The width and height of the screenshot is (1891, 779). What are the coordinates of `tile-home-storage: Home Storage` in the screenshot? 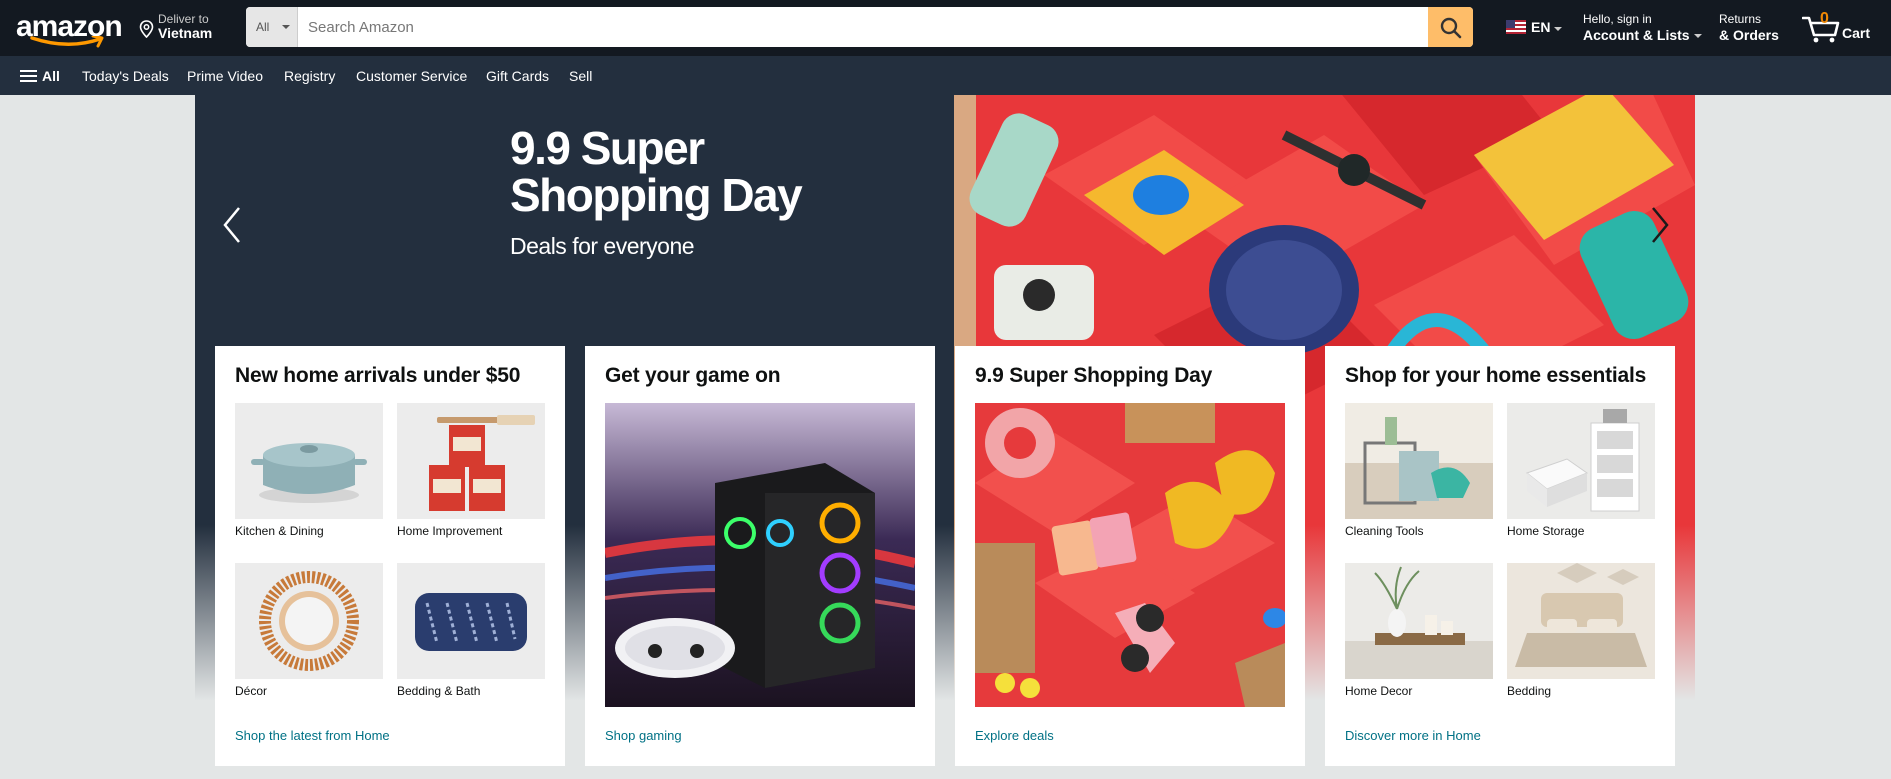 It's located at (1581, 473).